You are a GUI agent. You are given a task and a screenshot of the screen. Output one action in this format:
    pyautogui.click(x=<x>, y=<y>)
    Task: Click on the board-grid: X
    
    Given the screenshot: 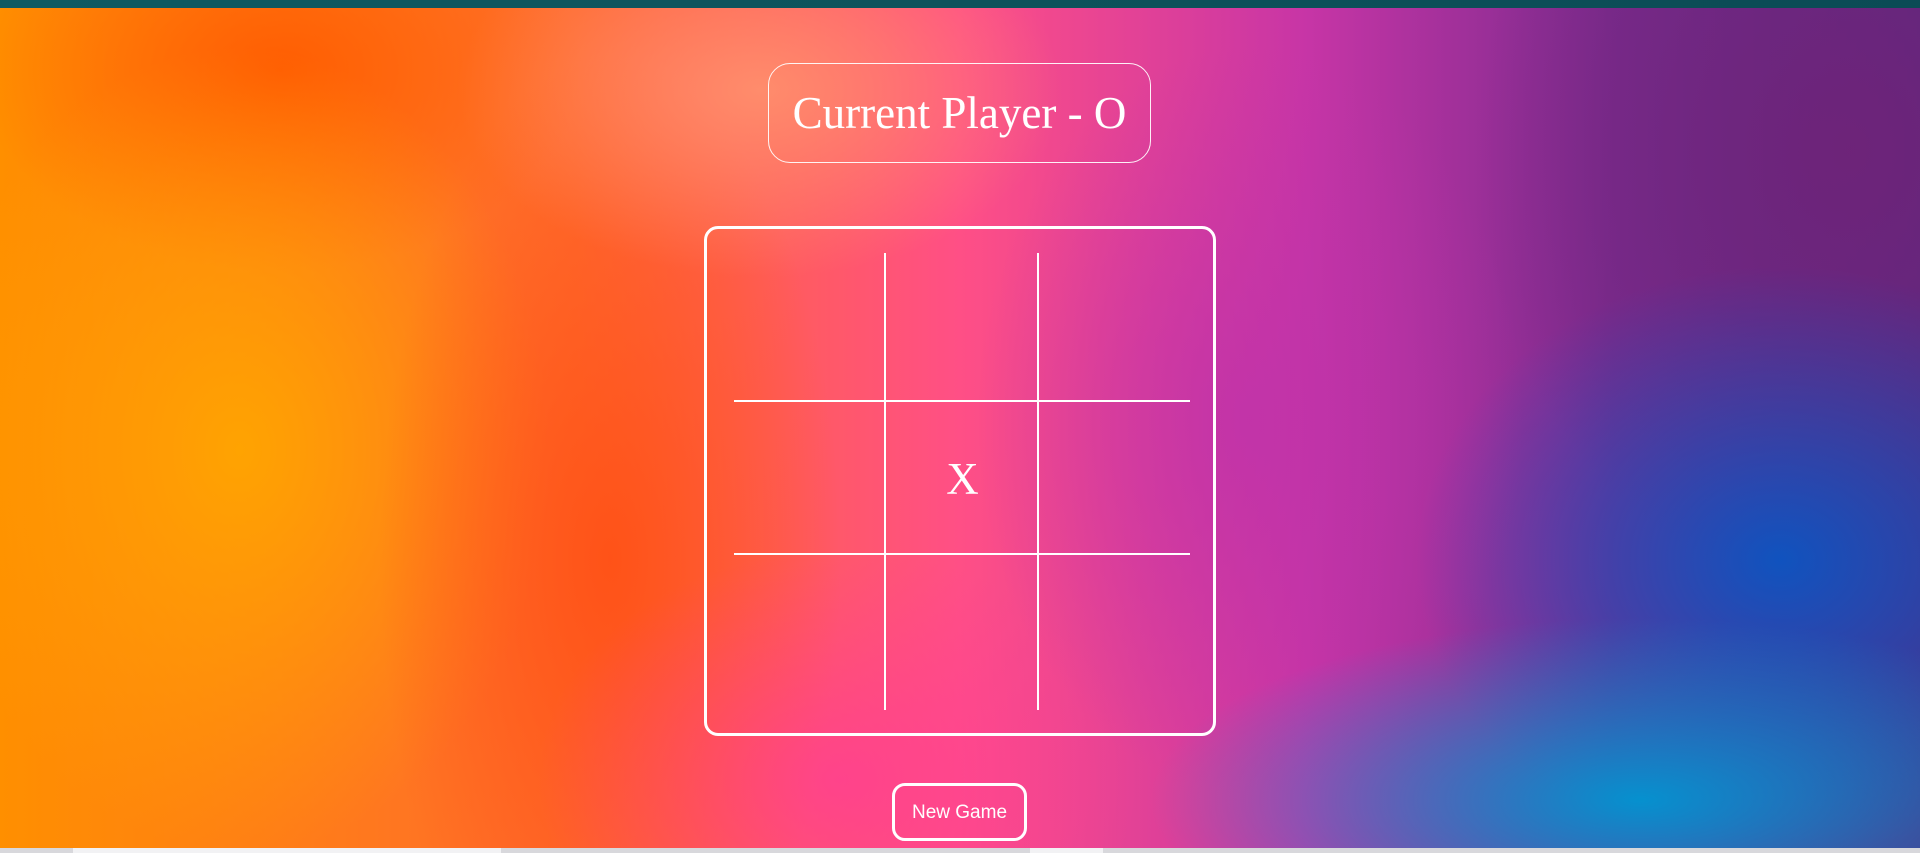 What is the action you would take?
    pyautogui.click(x=962, y=481)
    